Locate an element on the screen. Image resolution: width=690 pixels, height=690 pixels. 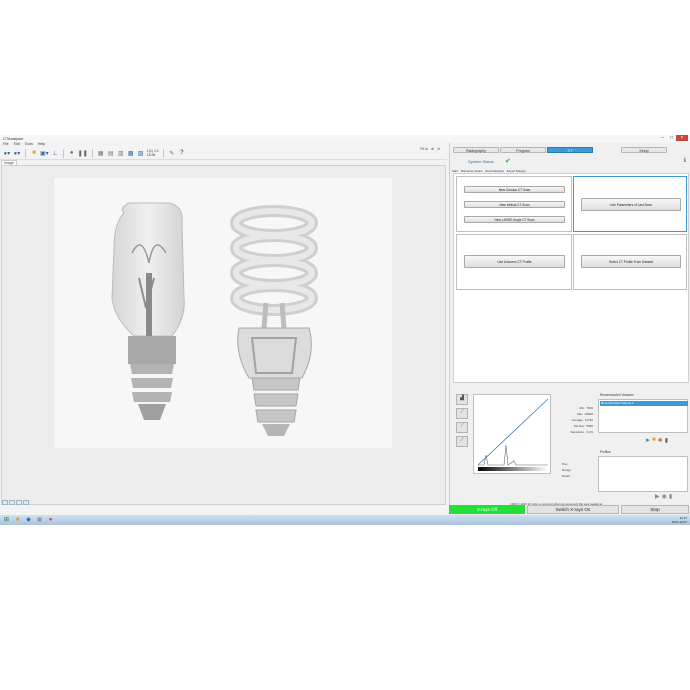
app-icon-3: ● is located at coordinates (50, 520).